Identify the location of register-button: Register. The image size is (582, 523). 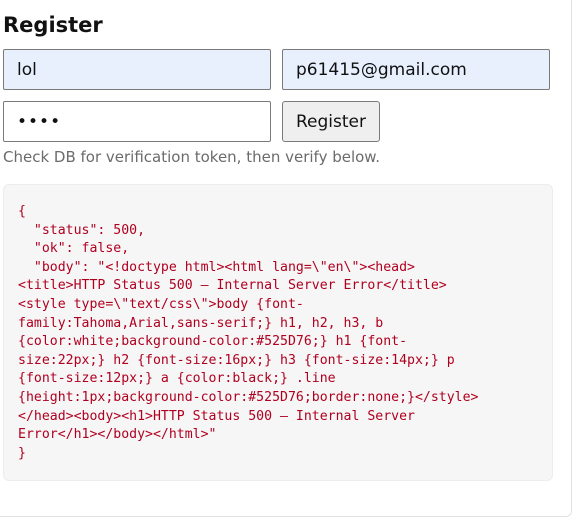
(331, 121).